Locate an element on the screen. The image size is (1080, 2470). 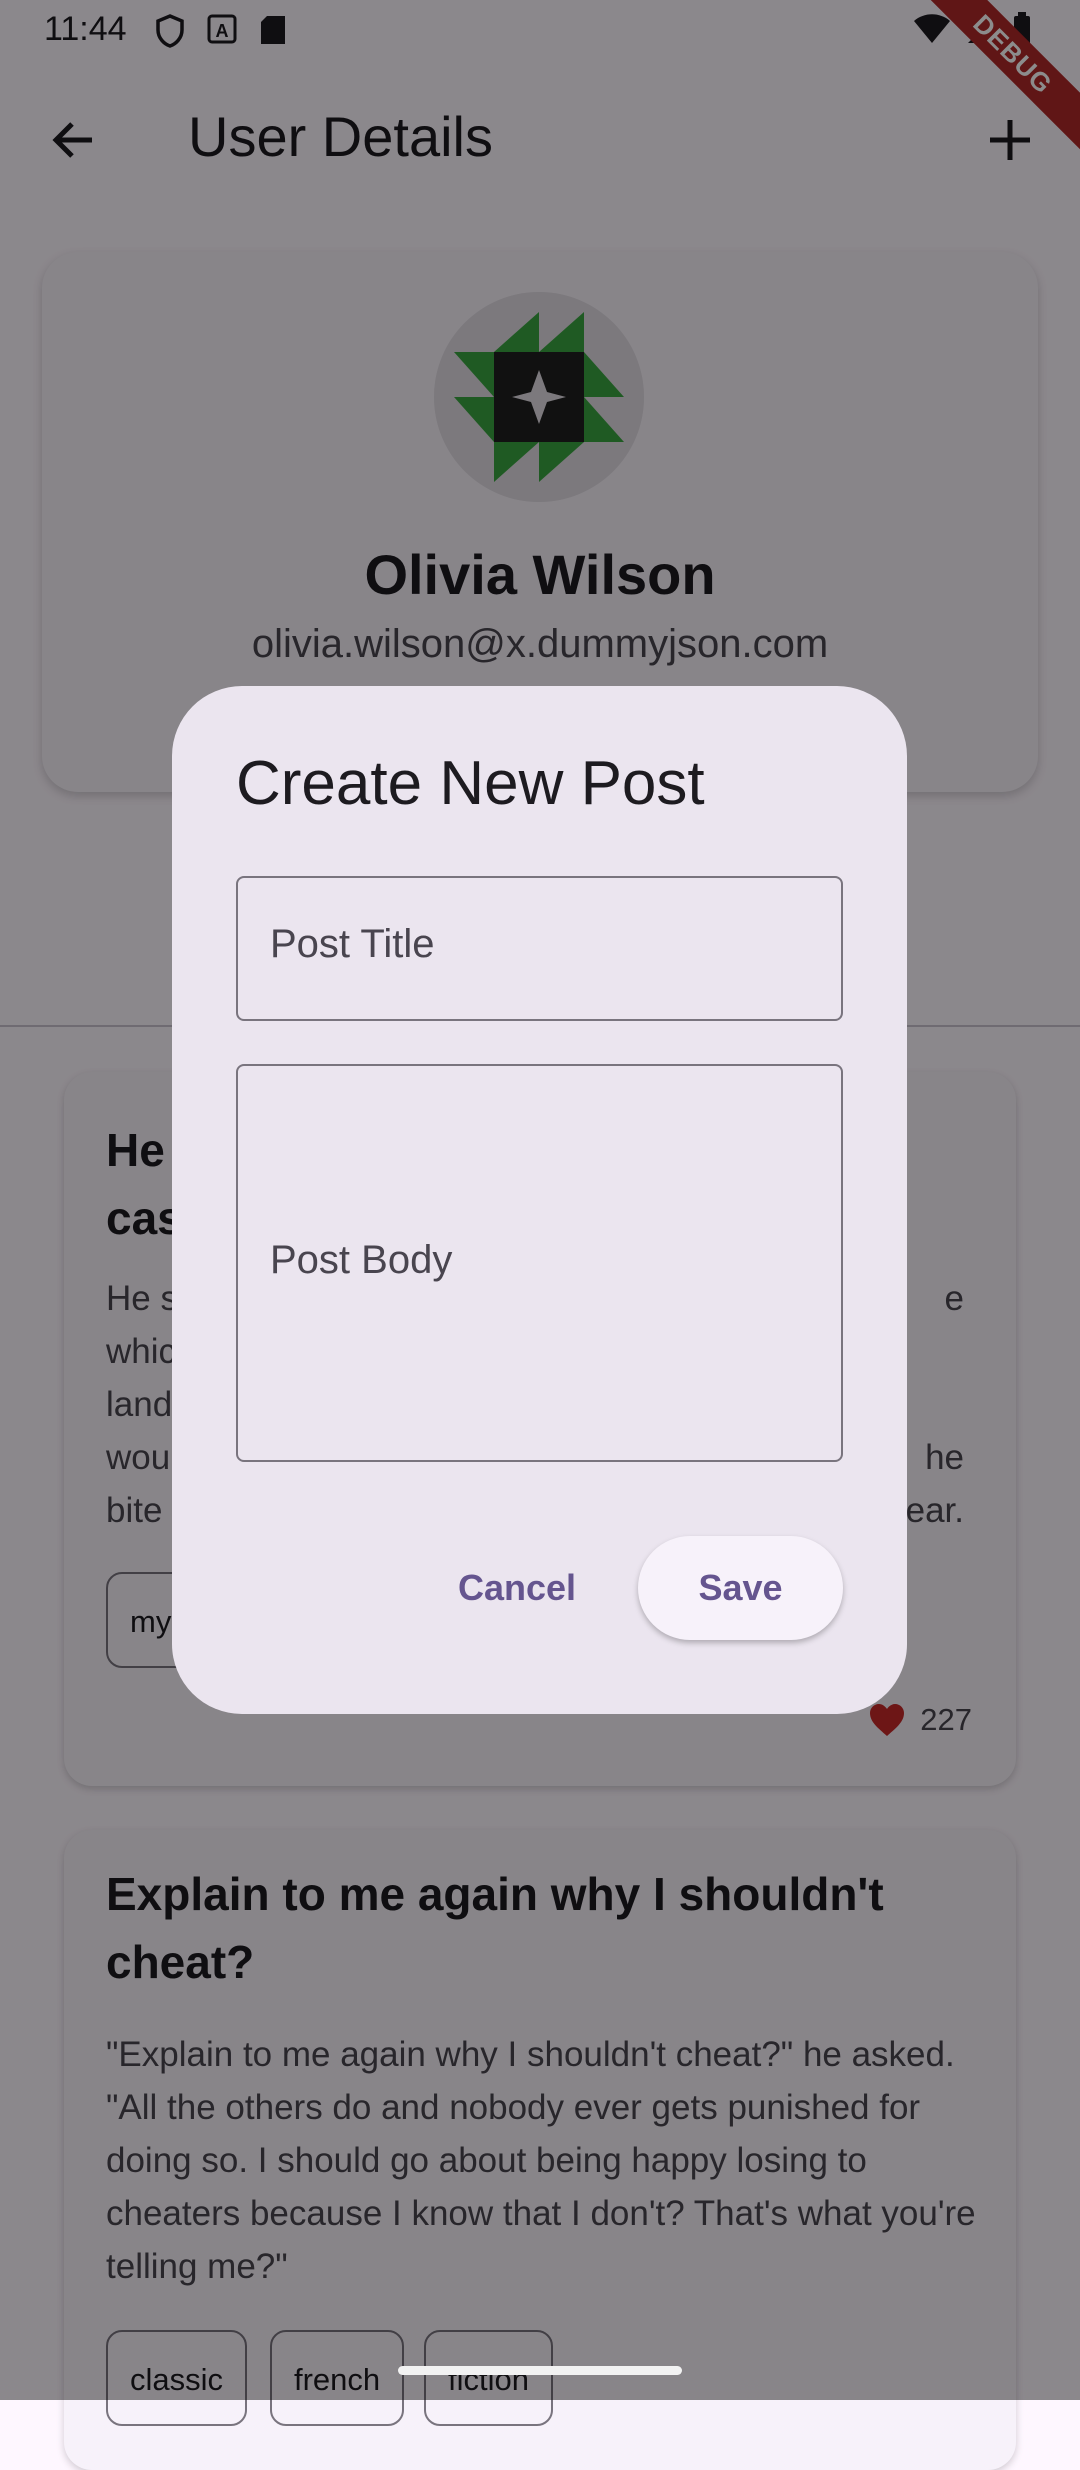
cancel-button: Cancel is located at coordinates (517, 1588).